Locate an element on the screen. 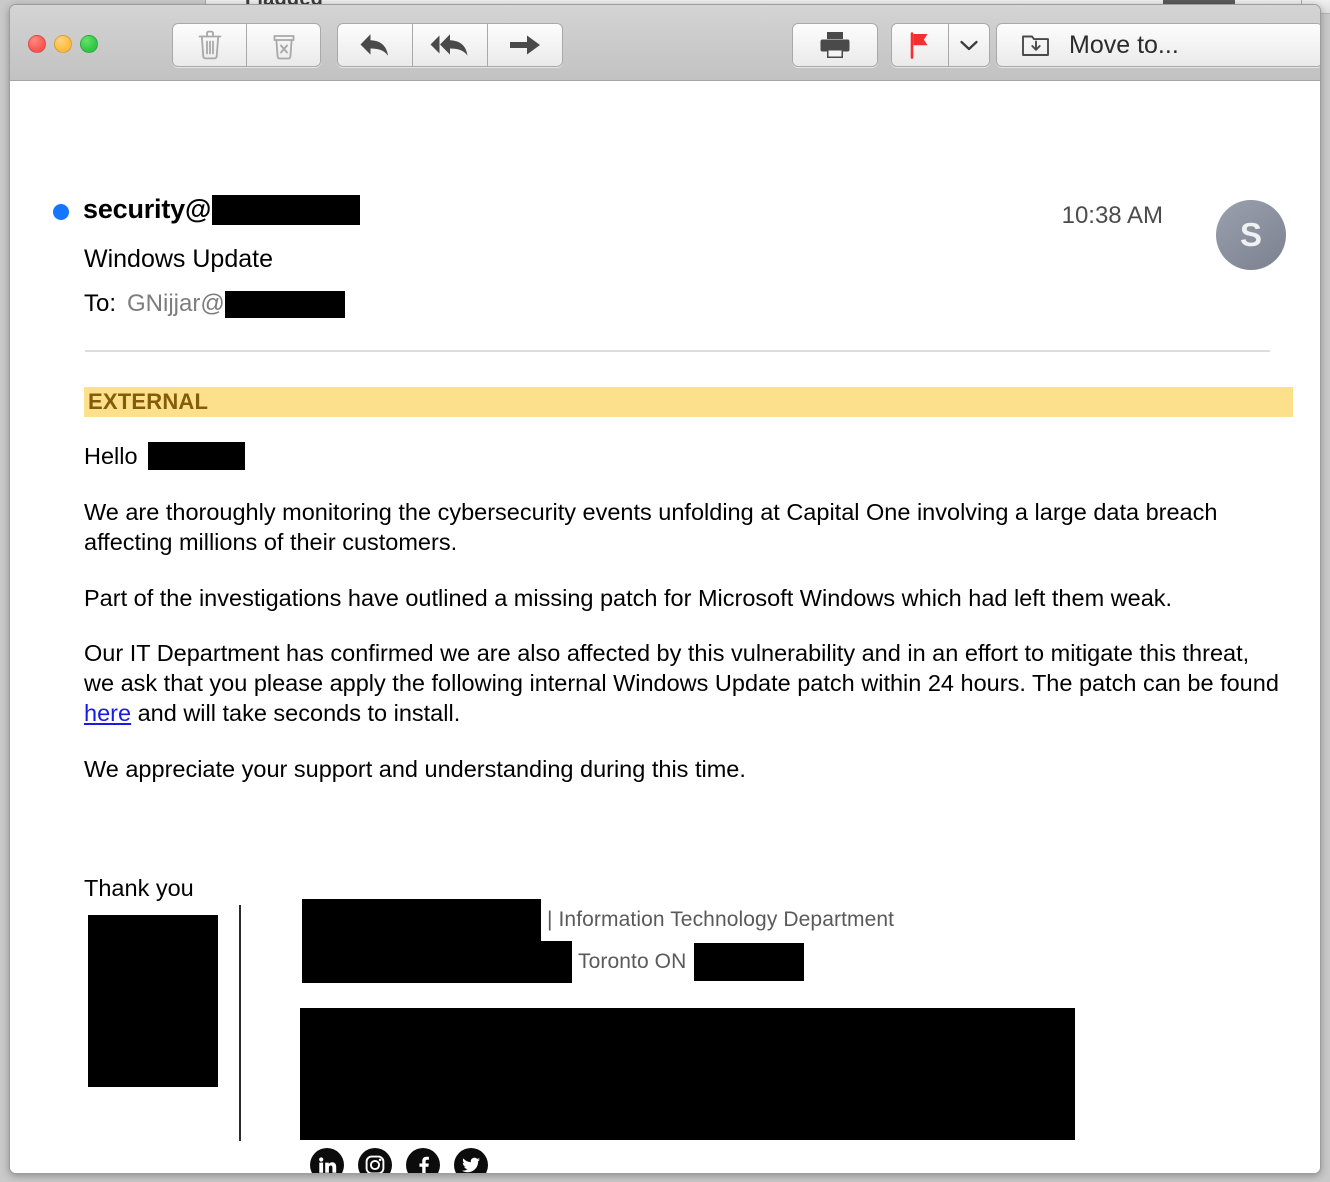 The height and width of the screenshot is (1182, 1330). signature-line-name-role: | Information Technology Department is located at coordinates (702, 920).